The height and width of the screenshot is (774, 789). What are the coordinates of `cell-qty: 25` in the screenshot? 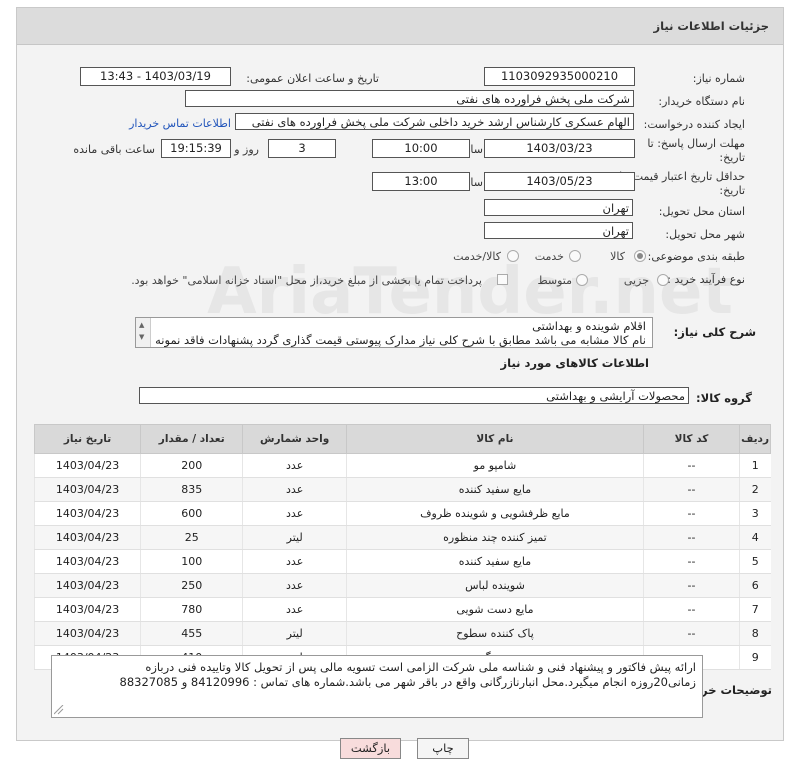 It's located at (191, 537).